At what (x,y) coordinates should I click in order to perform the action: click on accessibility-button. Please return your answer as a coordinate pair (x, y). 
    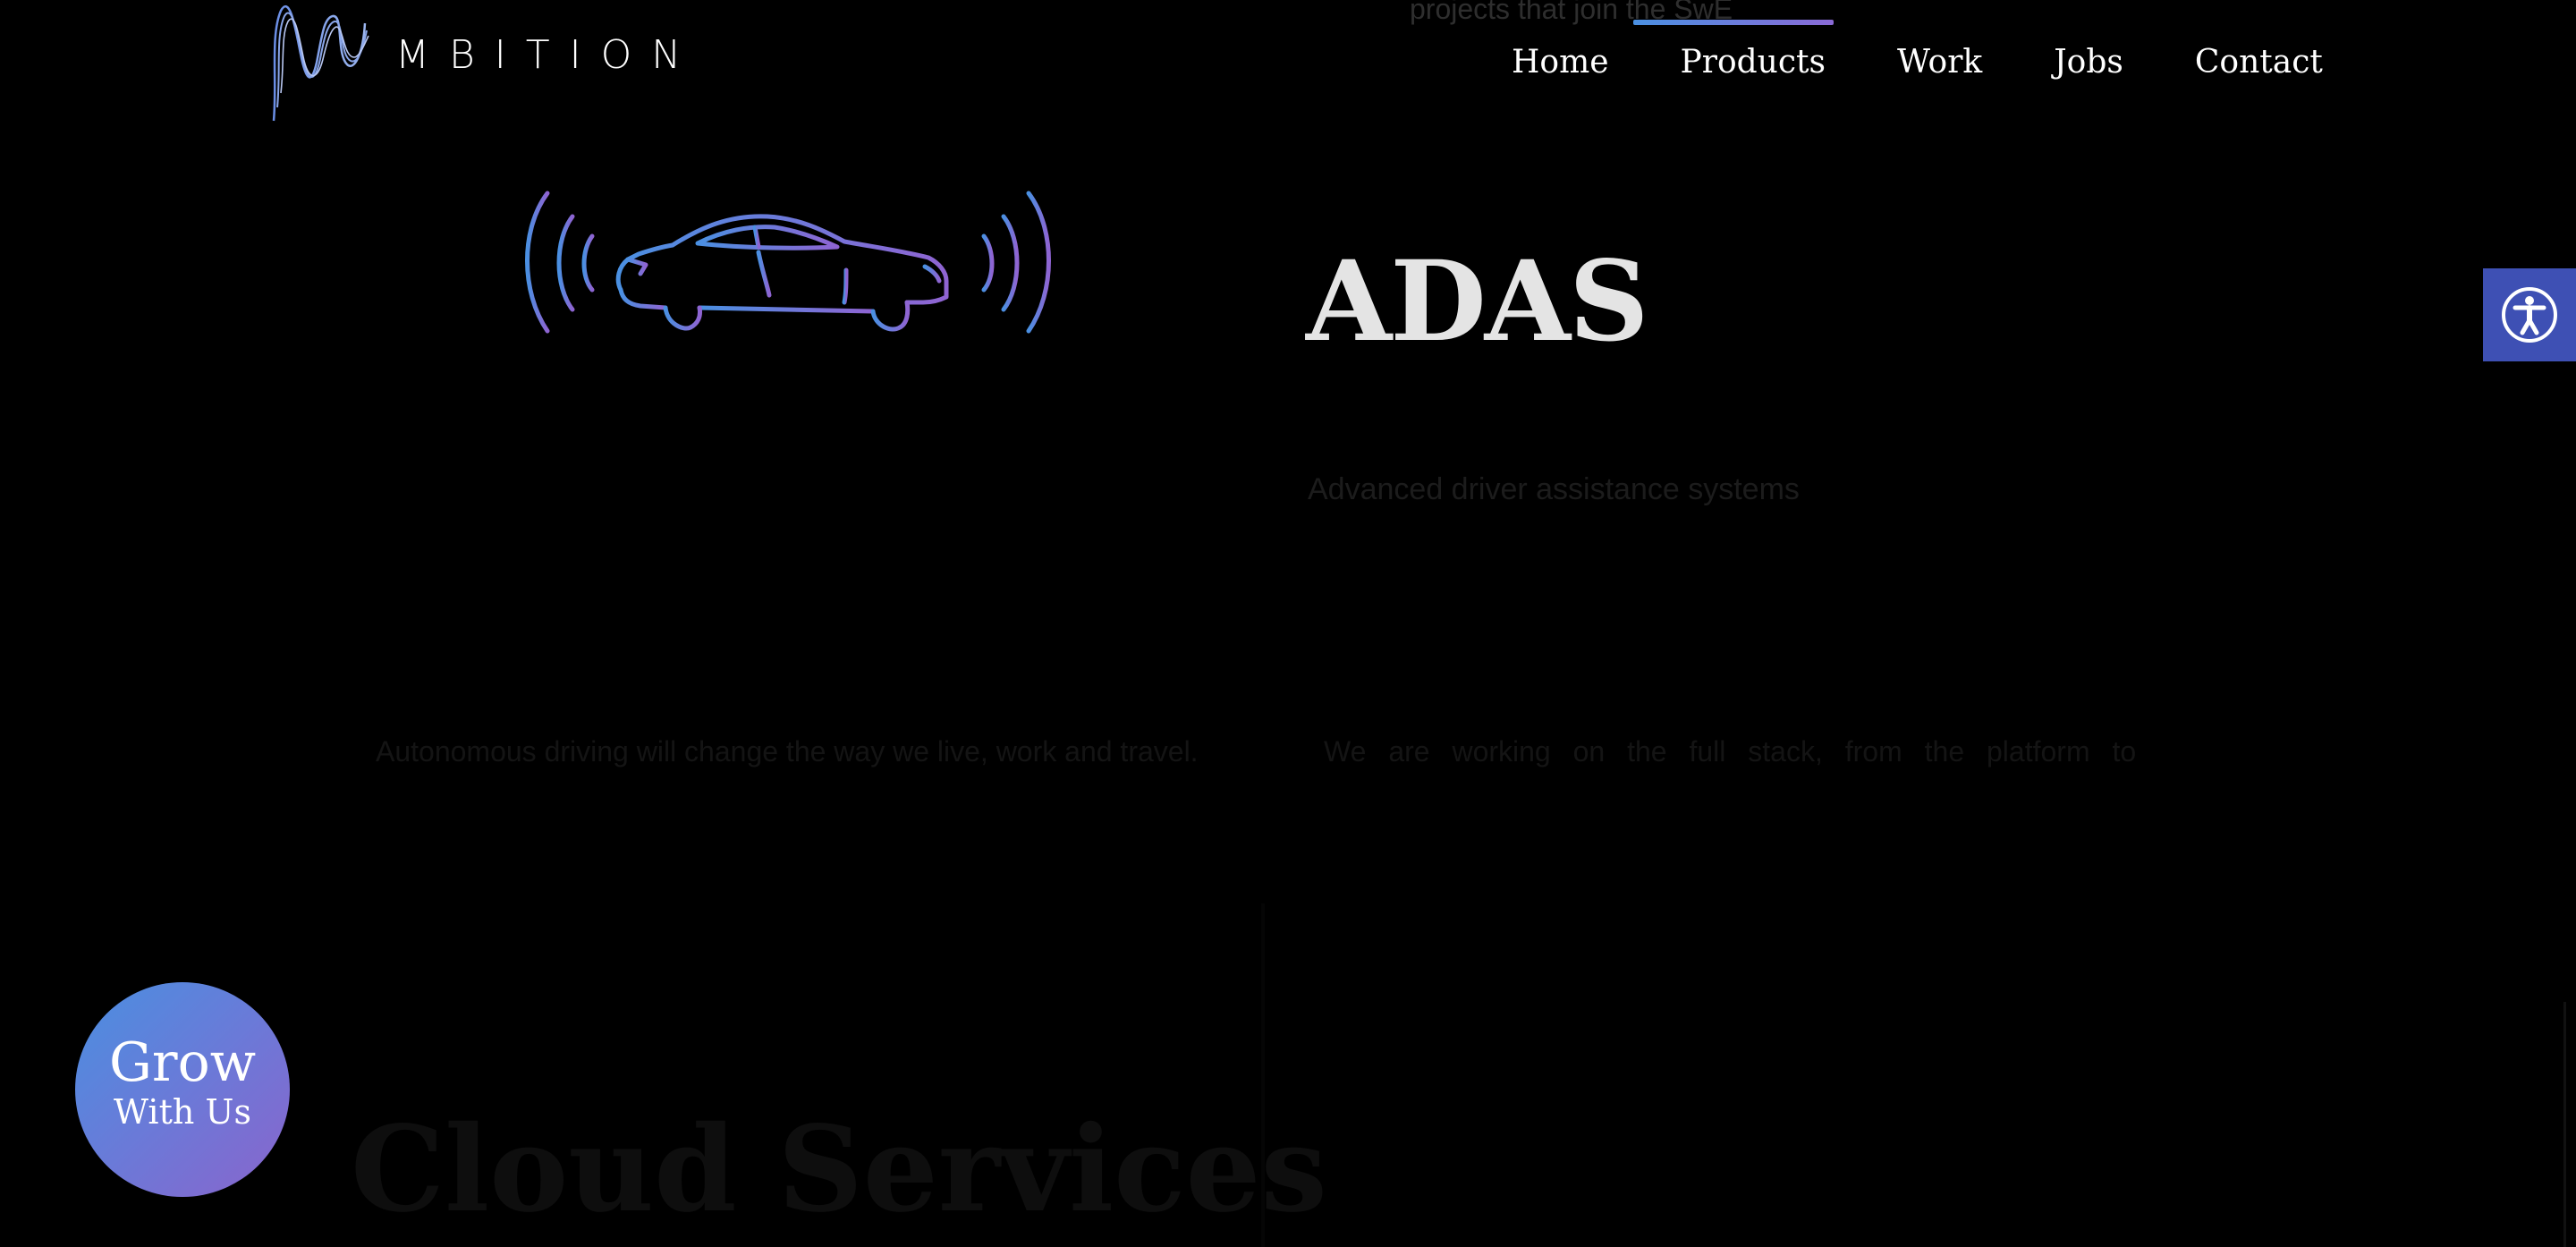
    Looking at the image, I should click on (2529, 314).